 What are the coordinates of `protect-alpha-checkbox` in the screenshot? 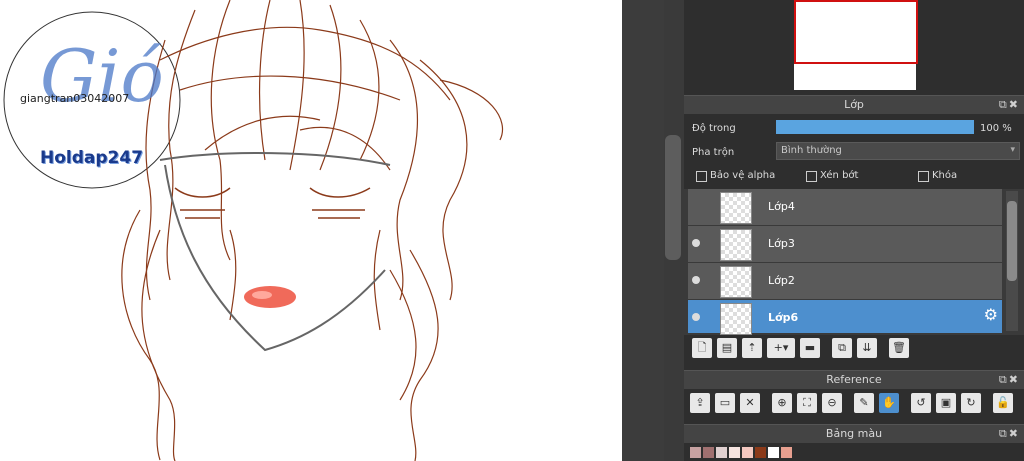 It's located at (701, 176).